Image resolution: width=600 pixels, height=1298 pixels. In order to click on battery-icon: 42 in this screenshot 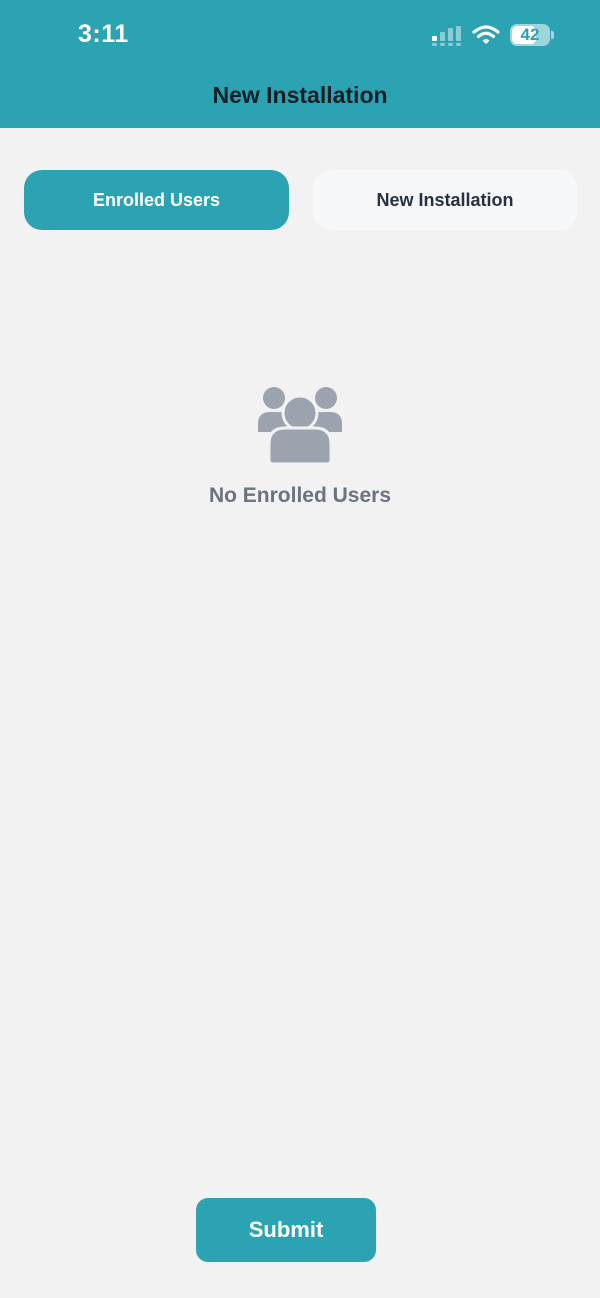, I will do `click(532, 35)`.